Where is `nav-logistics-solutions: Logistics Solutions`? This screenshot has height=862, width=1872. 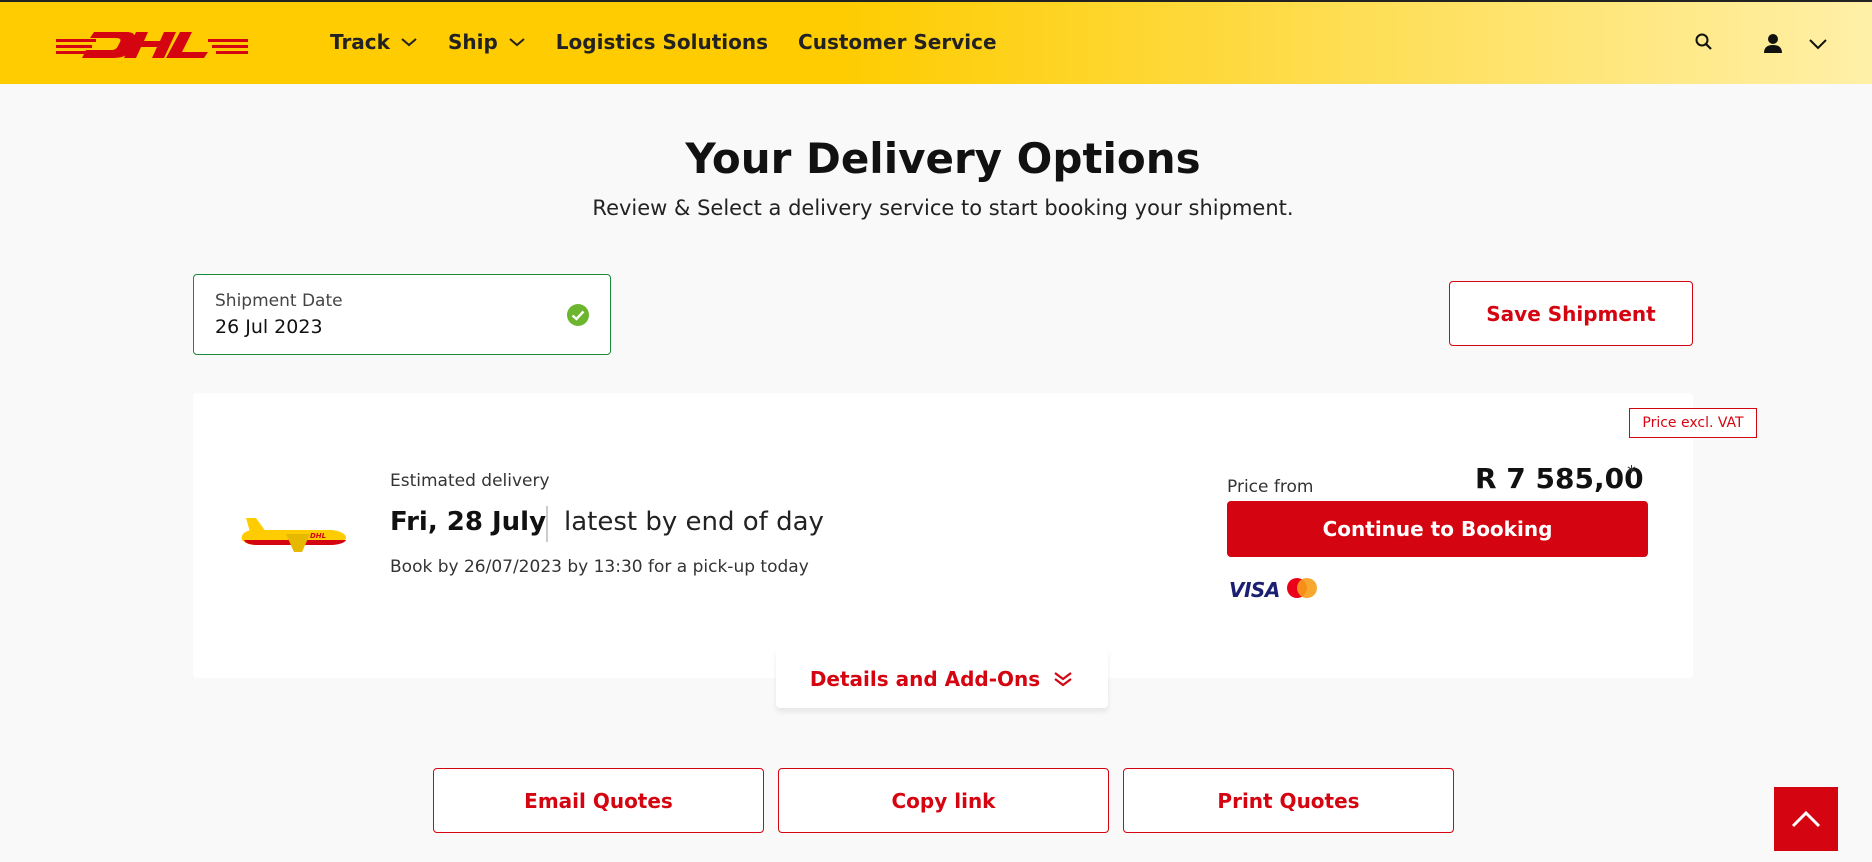
nav-logistics-solutions: Logistics Solutions is located at coordinates (662, 42).